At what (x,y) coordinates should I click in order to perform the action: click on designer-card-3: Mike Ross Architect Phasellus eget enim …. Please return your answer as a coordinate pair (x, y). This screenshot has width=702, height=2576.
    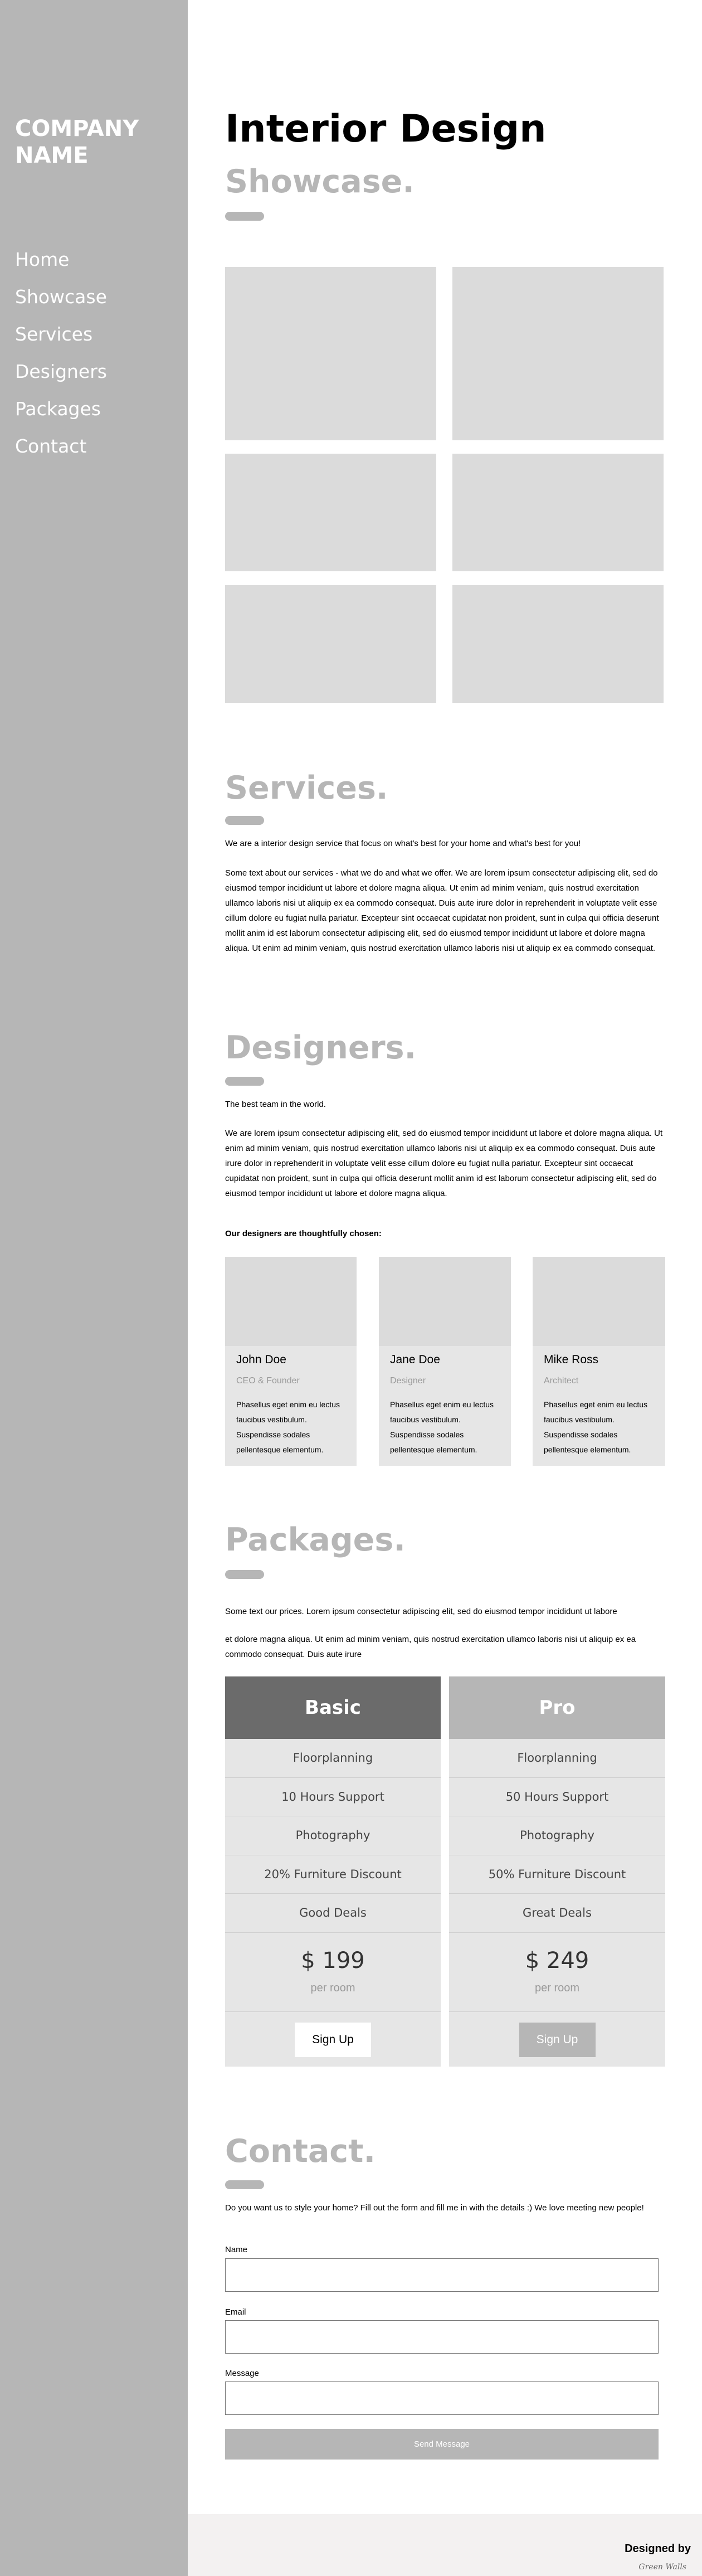
    Looking at the image, I should click on (599, 1362).